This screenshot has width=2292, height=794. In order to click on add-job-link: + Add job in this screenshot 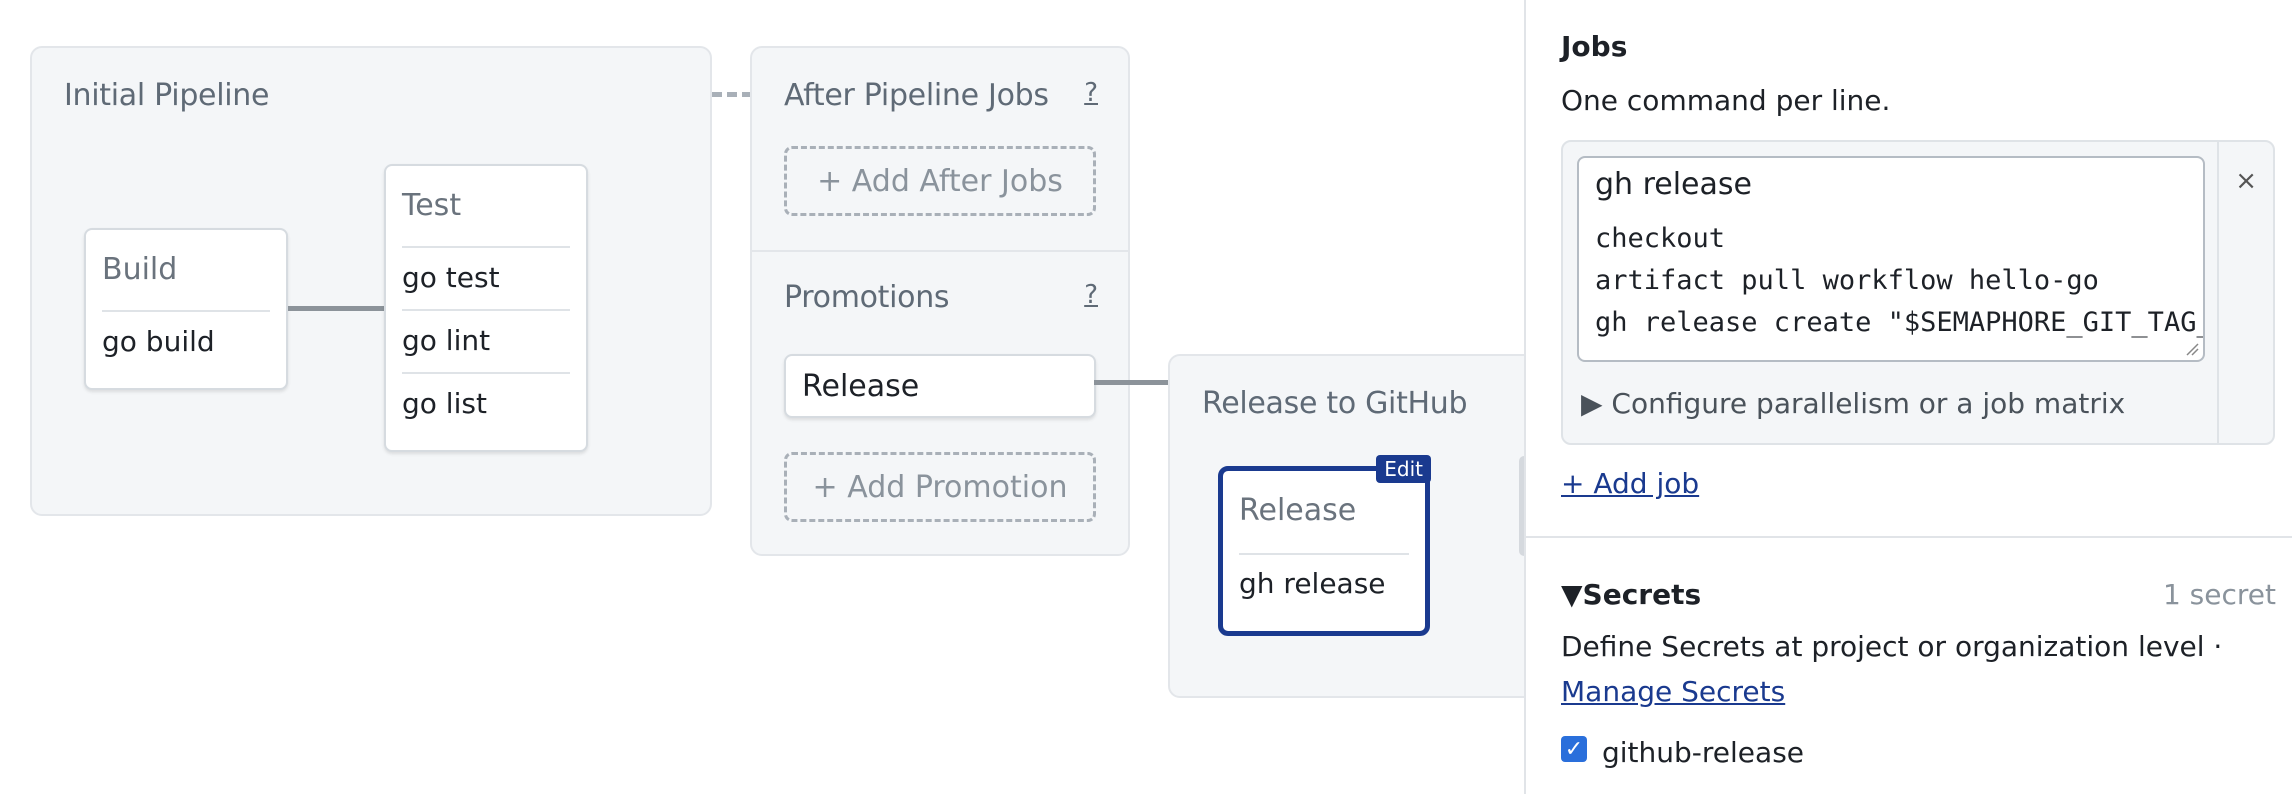, I will do `click(1630, 483)`.